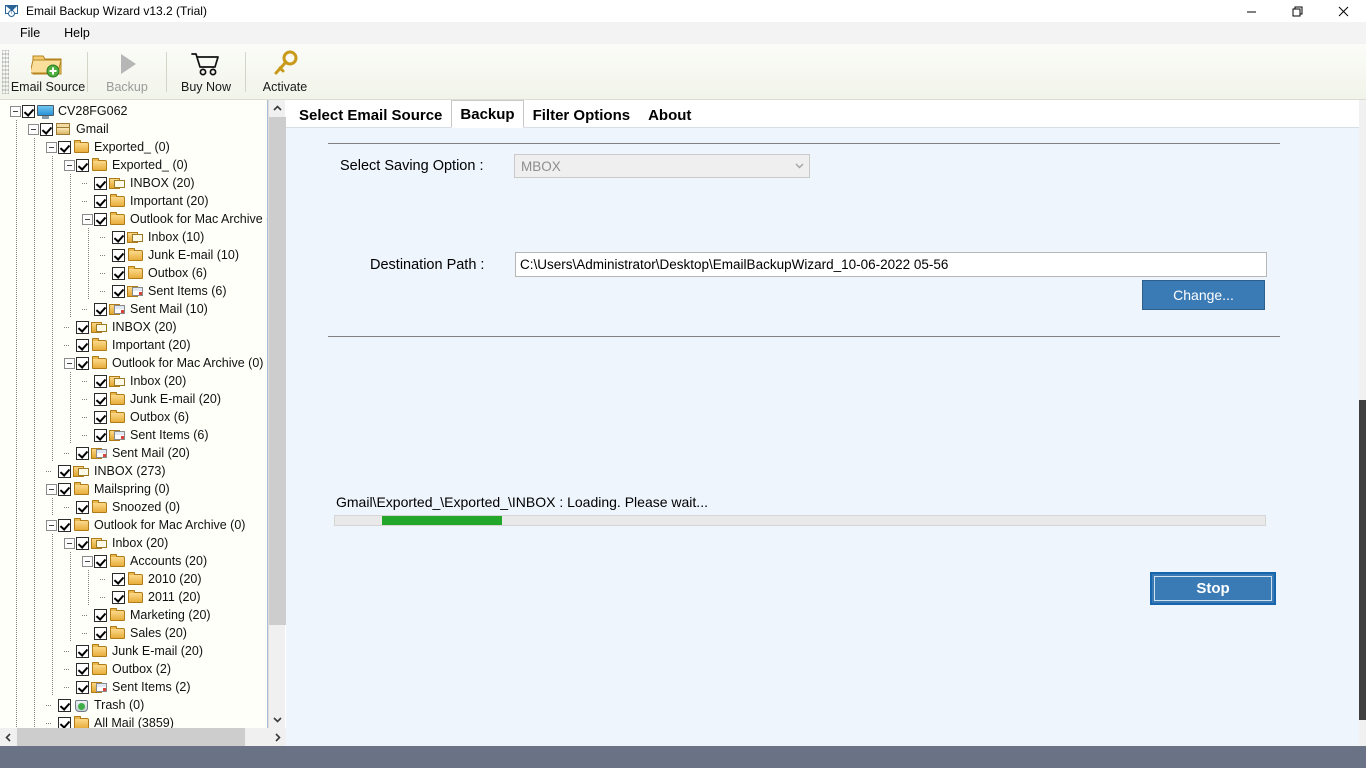 This screenshot has height=768, width=1366. I want to click on content-scroll-thumb, so click(1362, 560).